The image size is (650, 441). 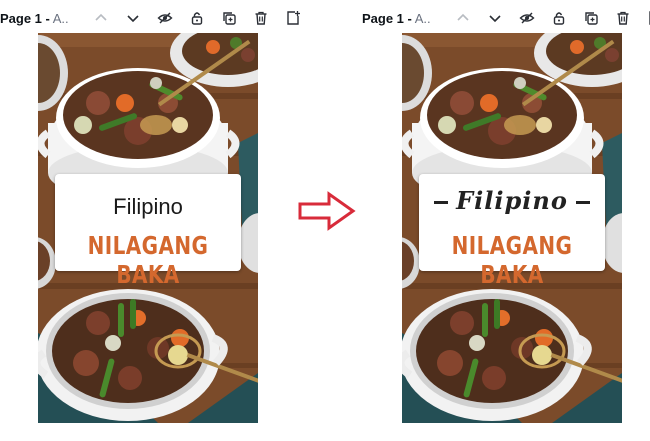 I want to click on arrow-right-icon, so click(x=327, y=211).